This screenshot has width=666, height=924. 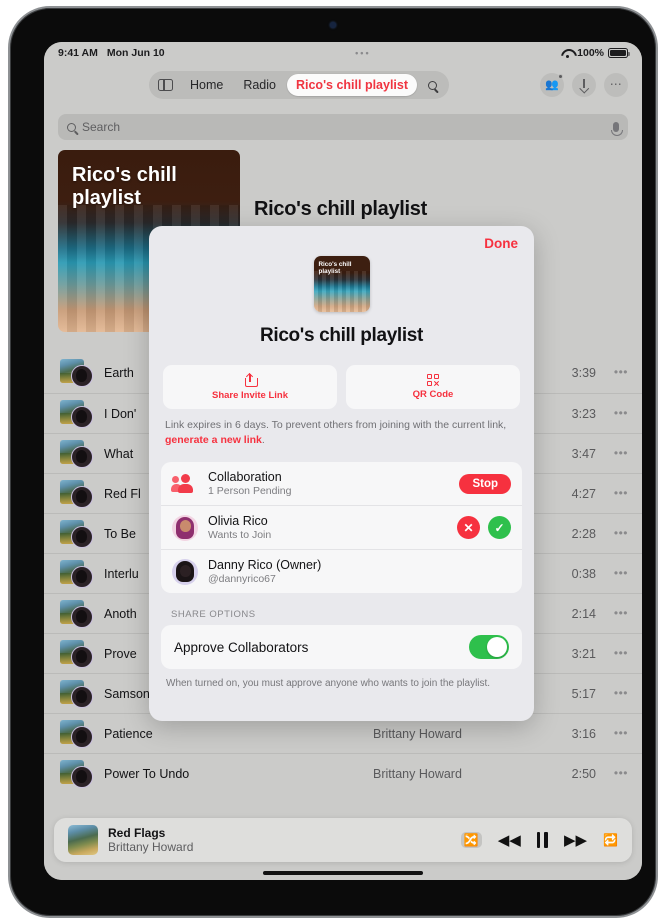 I want to click on fast-forward-icon: ▶▶, so click(x=575, y=840).